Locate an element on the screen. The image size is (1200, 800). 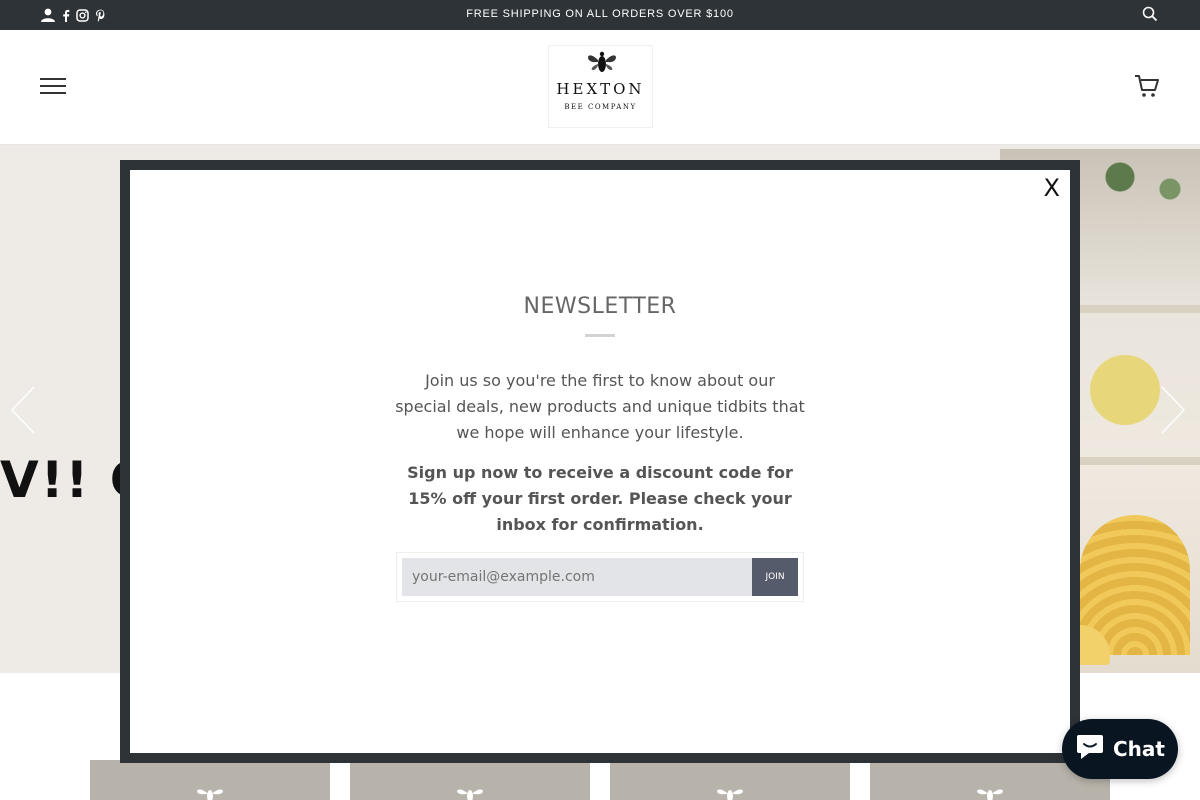
title-divider is located at coordinates (600, 335).